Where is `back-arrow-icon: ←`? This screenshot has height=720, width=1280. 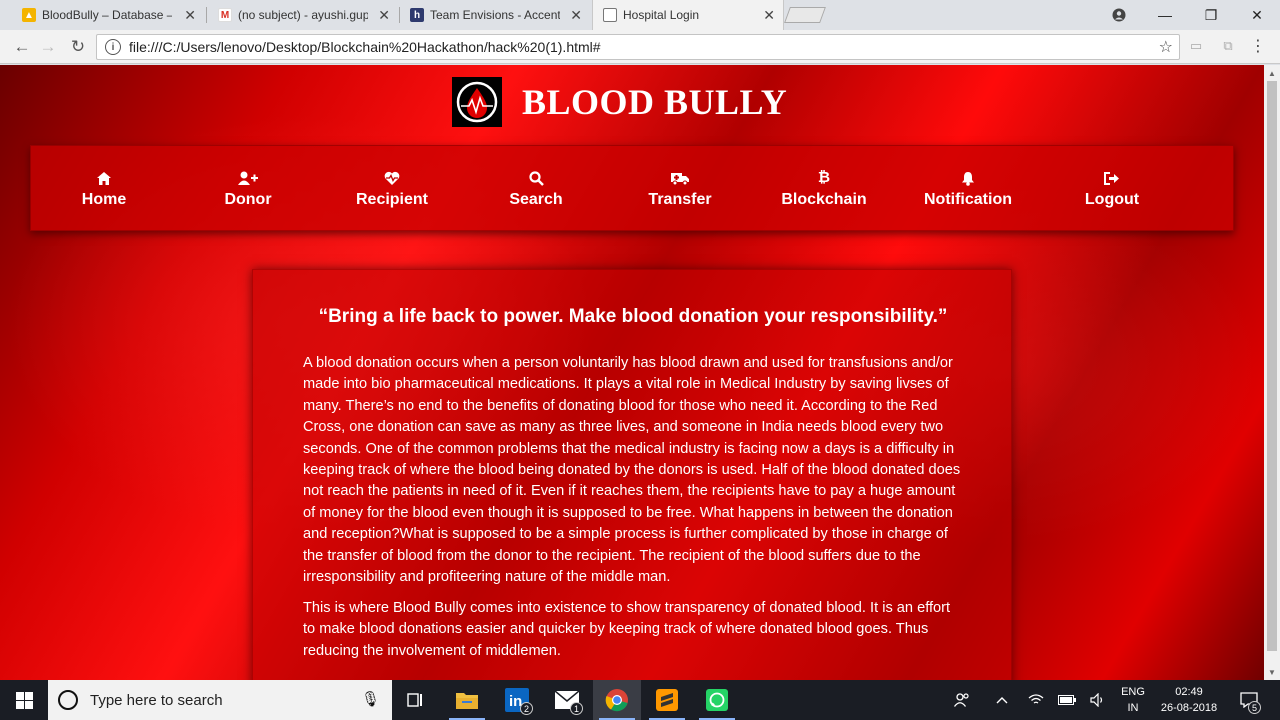
back-arrow-icon: ← is located at coordinates (22, 47).